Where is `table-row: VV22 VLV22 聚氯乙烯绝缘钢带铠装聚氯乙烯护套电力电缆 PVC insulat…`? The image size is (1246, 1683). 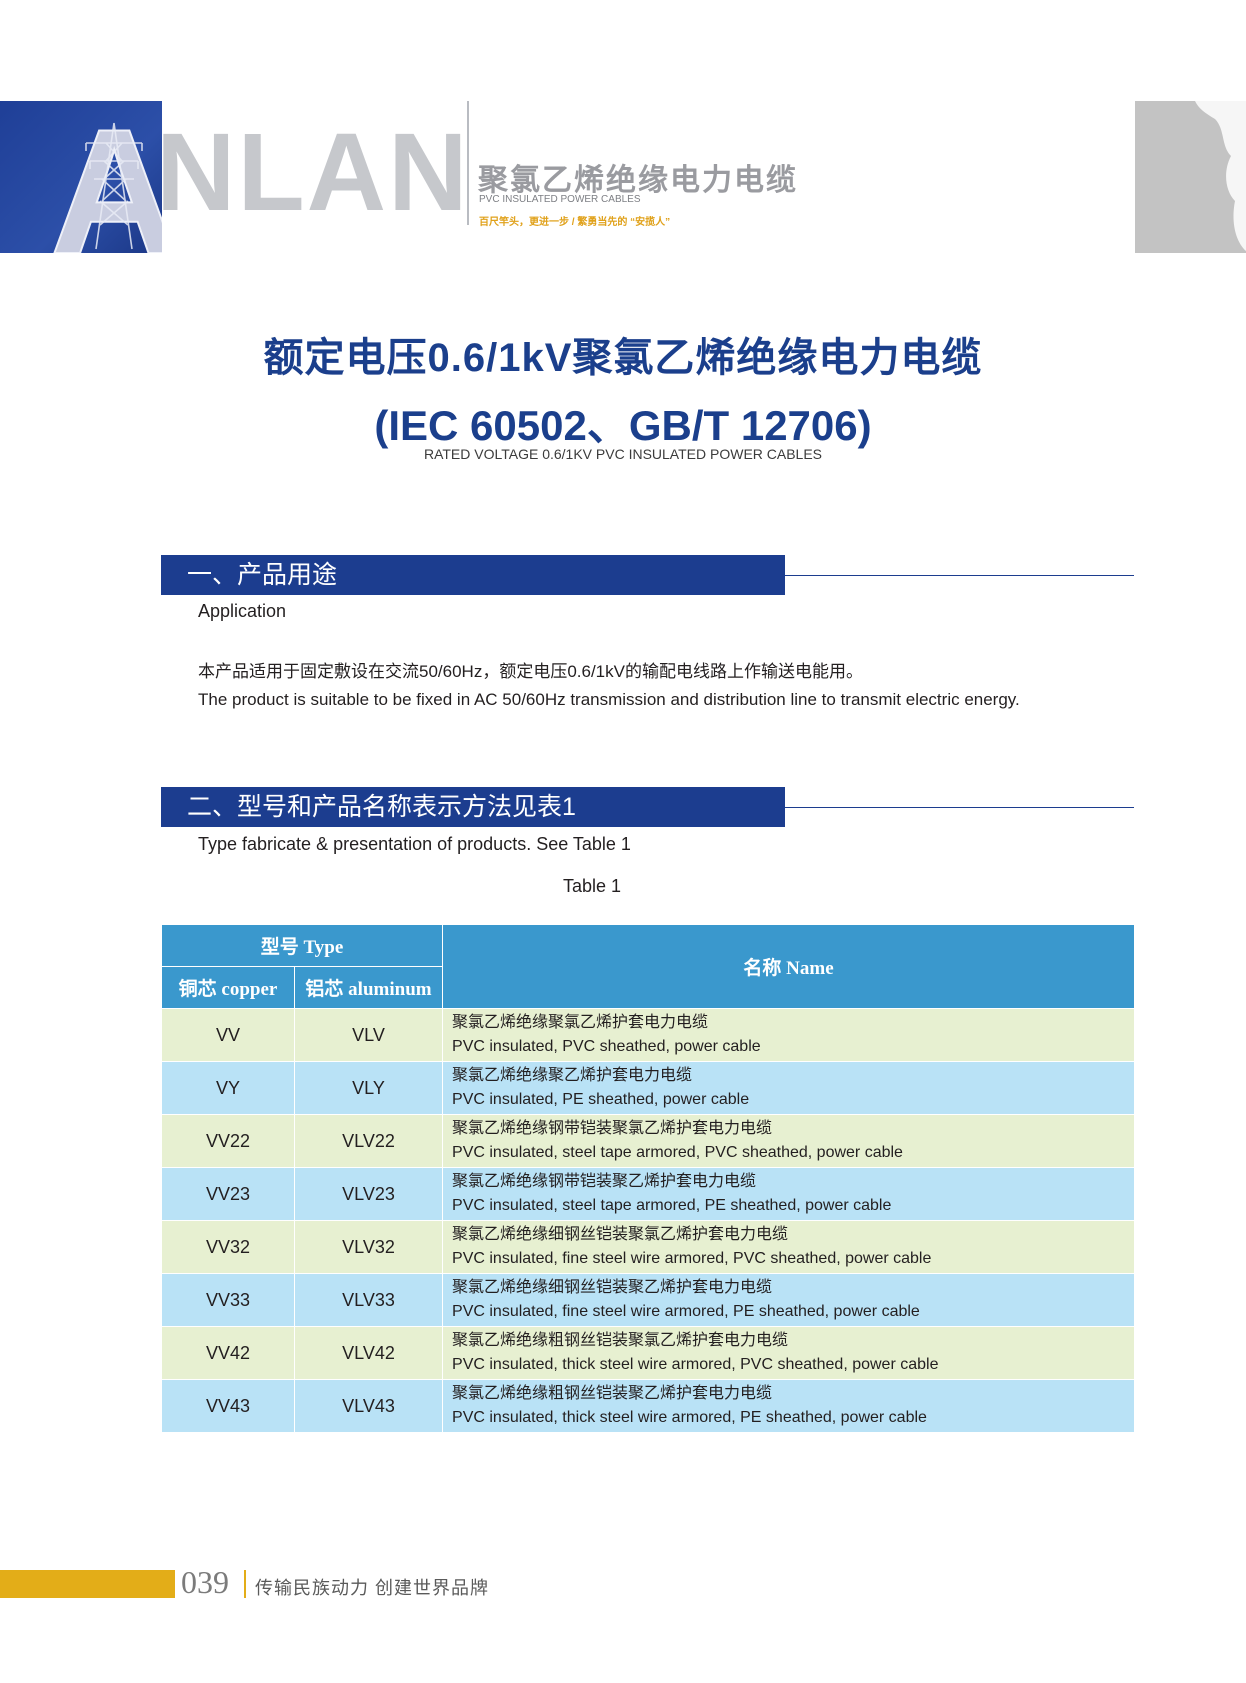 table-row: VV22 VLV22 聚氯乙烯绝缘钢带铠装聚氯乙烯护套电力电缆 PVC insulat… is located at coordinates (648, 1141).